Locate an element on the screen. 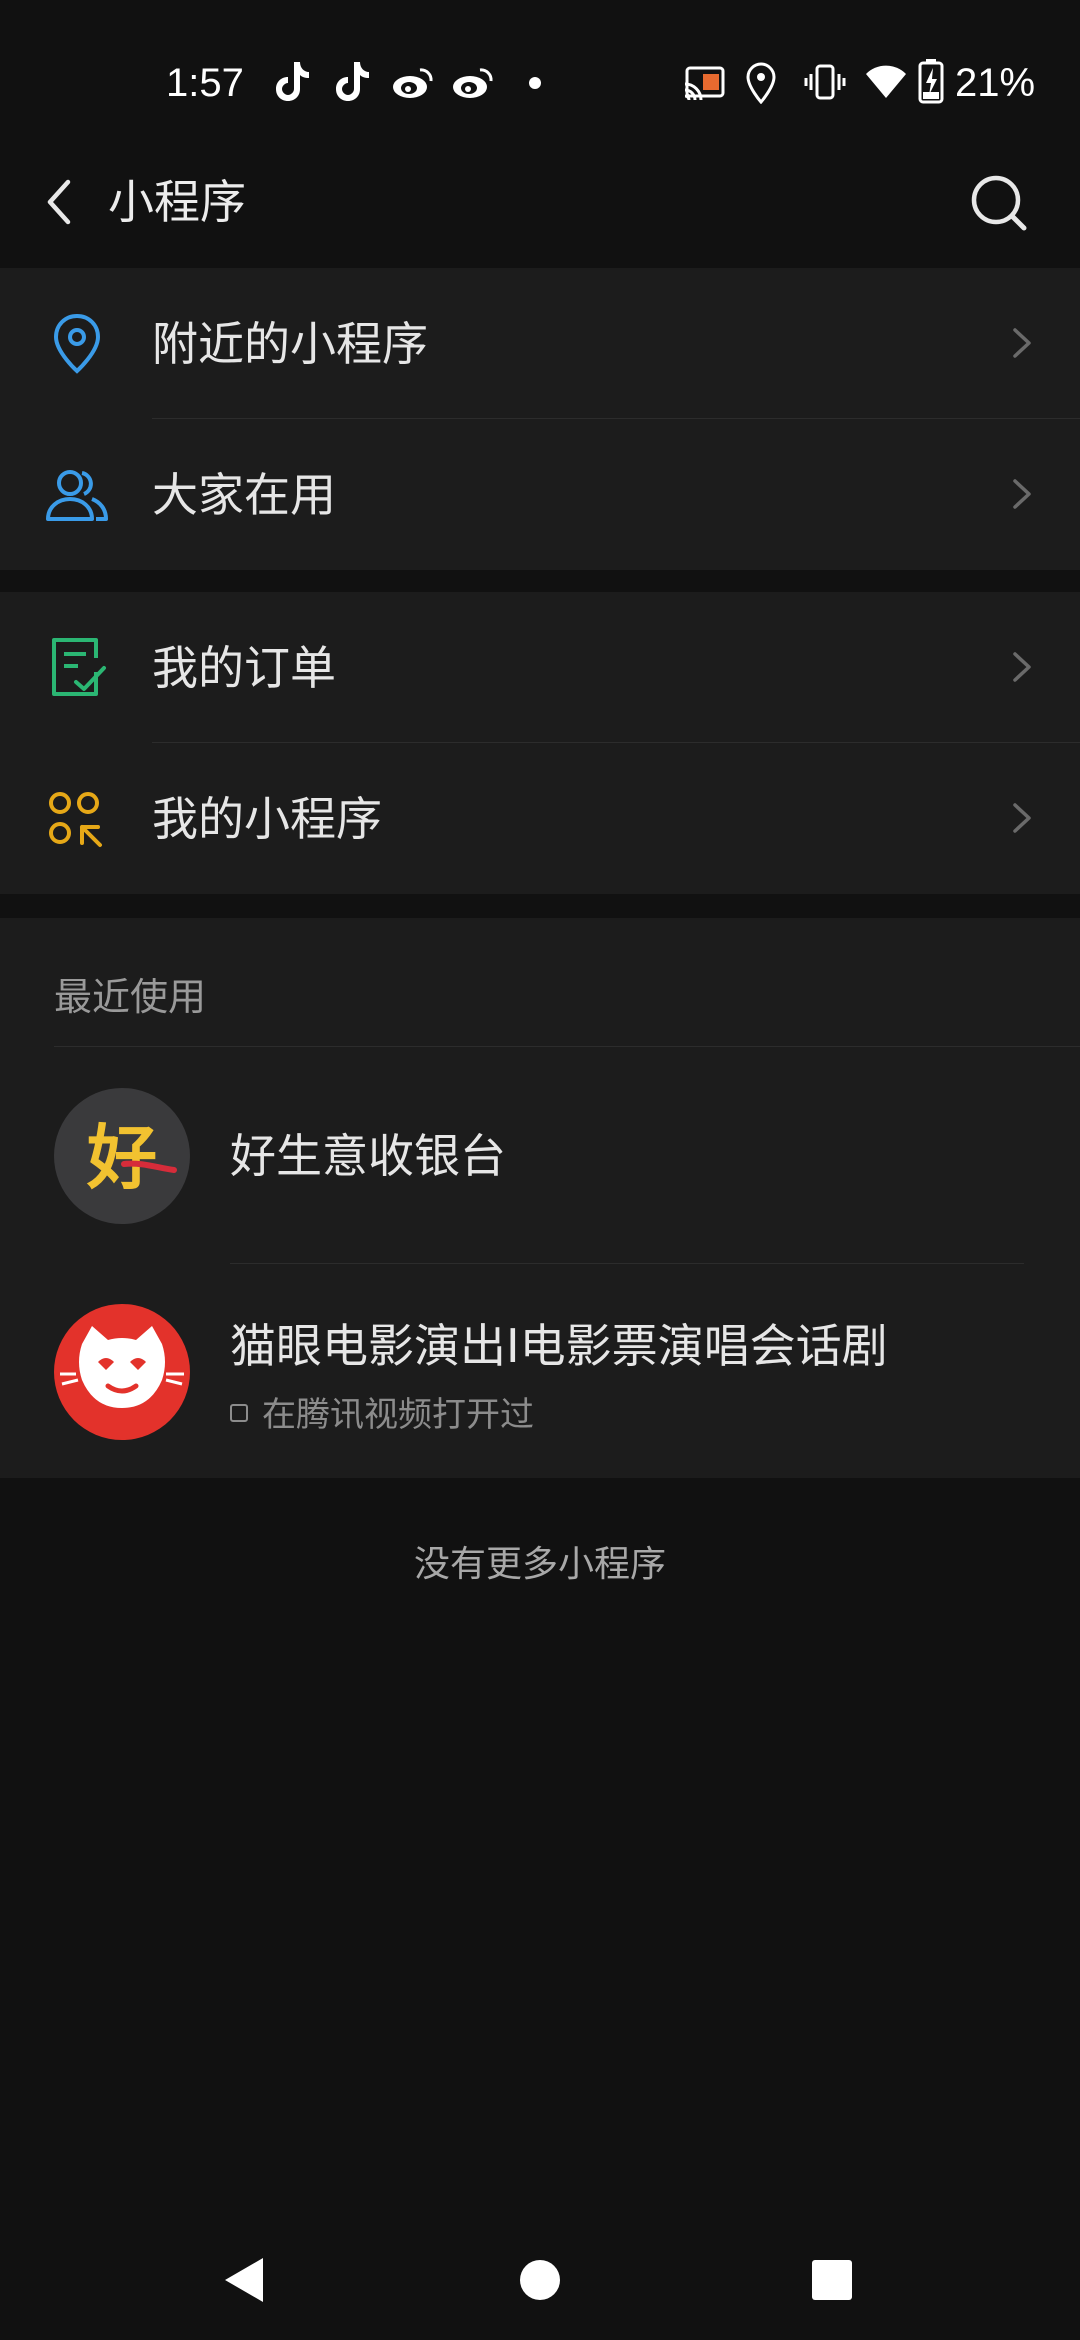 The width and height of the screenshot is (1080, 2340). back-arrow-icon is located at coordinates (64, 202).